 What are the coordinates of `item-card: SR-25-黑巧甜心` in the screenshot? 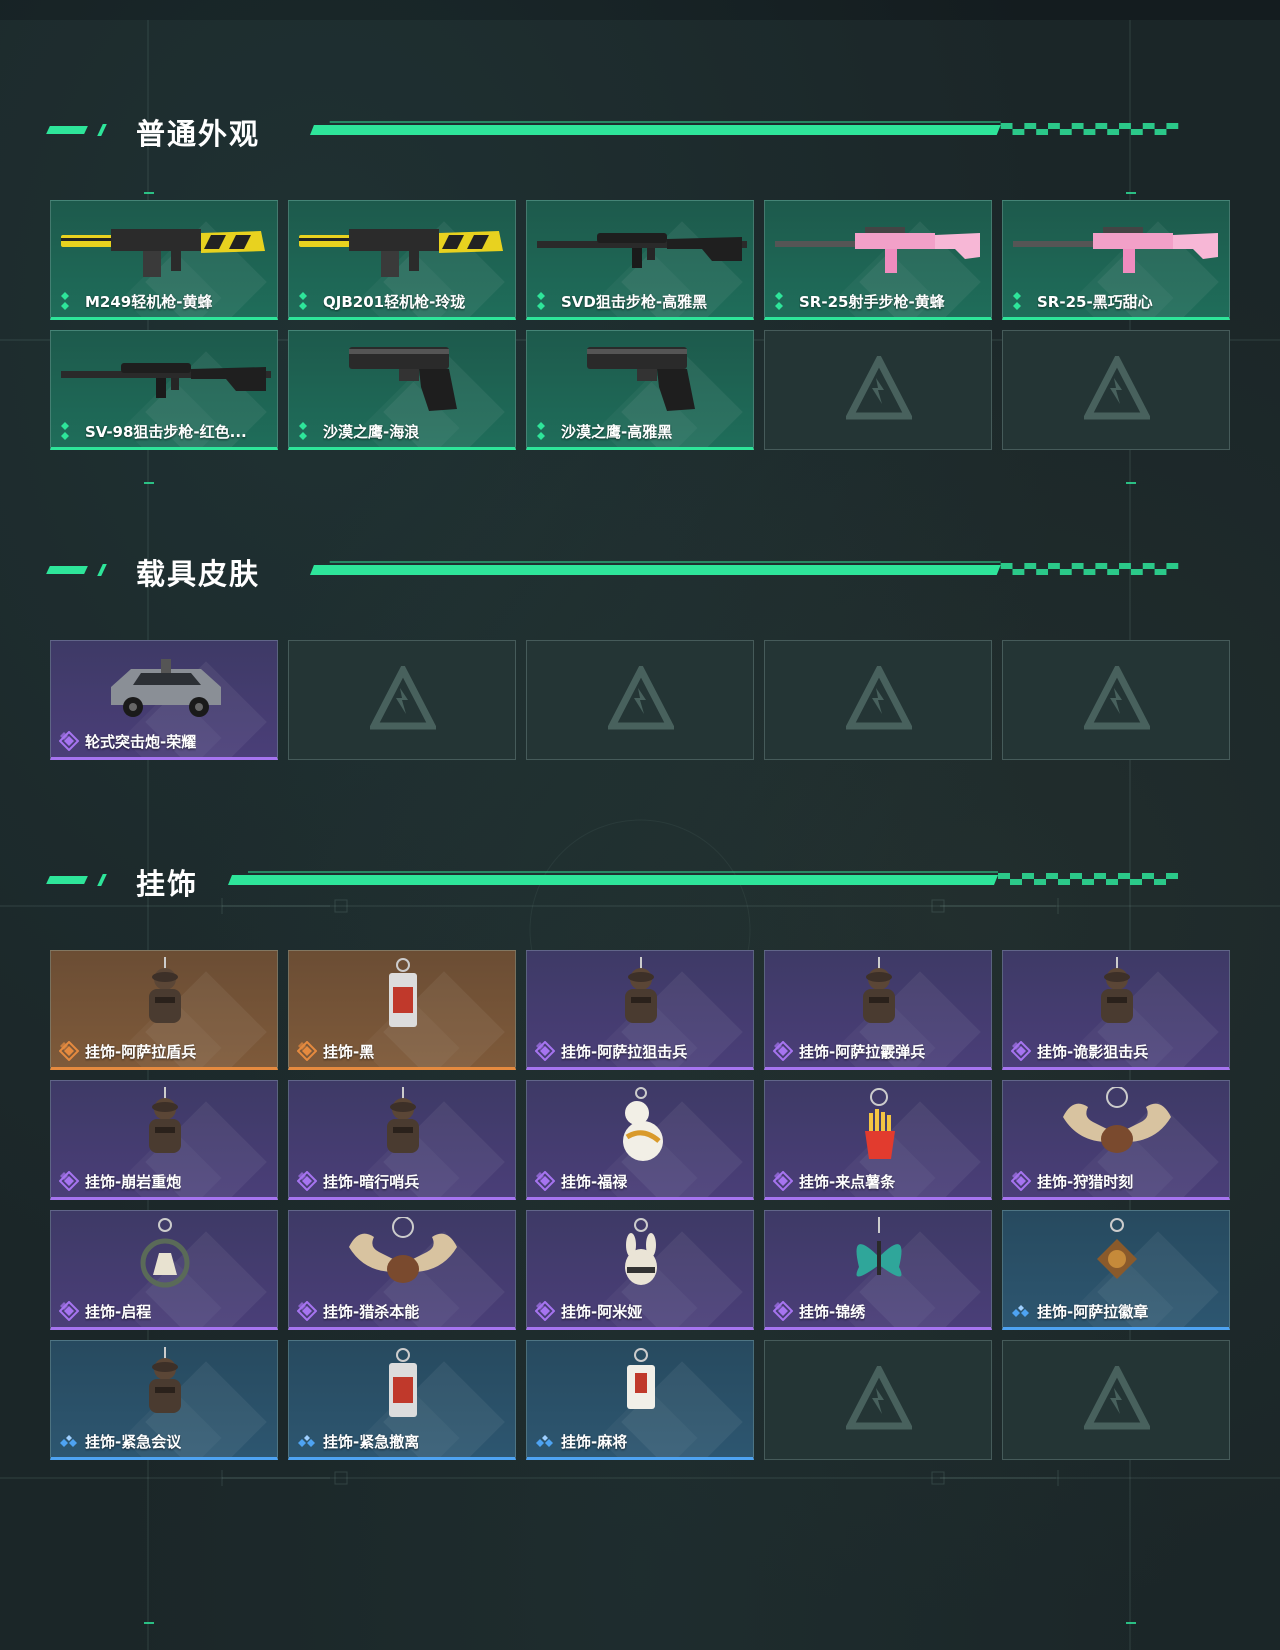 It's located at (1116, 260).